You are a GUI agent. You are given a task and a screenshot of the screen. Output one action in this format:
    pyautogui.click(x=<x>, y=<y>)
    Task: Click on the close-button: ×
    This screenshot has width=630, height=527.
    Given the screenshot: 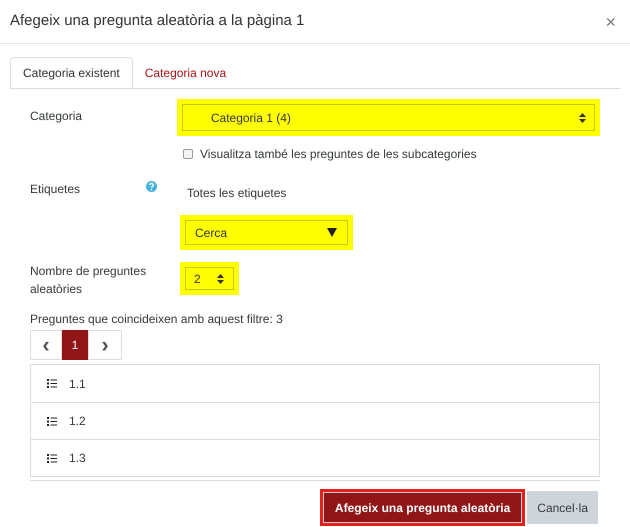 What is the action you would take?
    pyautogui.click(x=610, y=21)
    